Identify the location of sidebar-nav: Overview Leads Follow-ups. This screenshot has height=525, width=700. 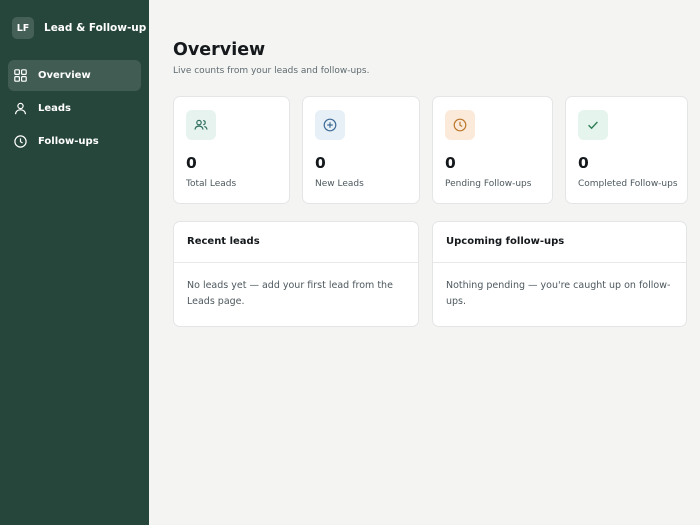
(74, 108).